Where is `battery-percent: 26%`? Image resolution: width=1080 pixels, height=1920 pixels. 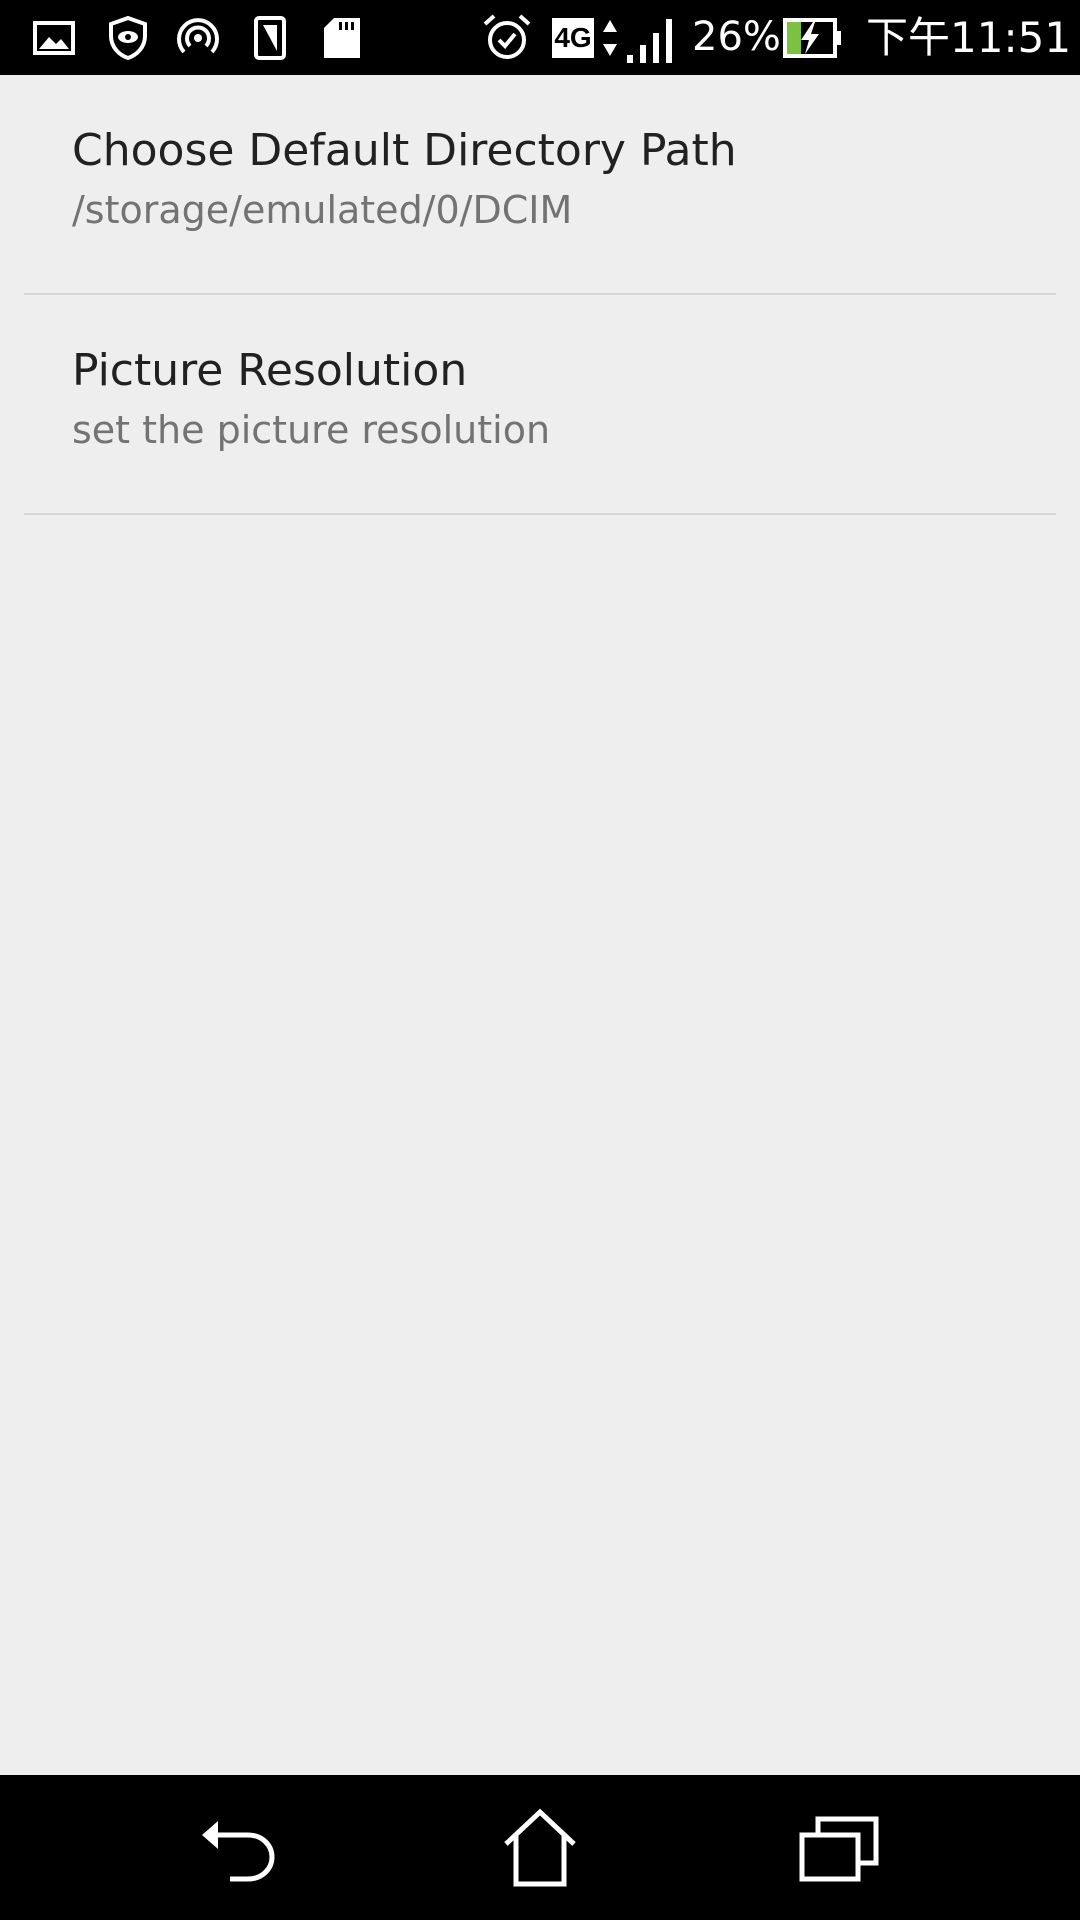 battery-percent: 26% is located at coordinates (736, 37).